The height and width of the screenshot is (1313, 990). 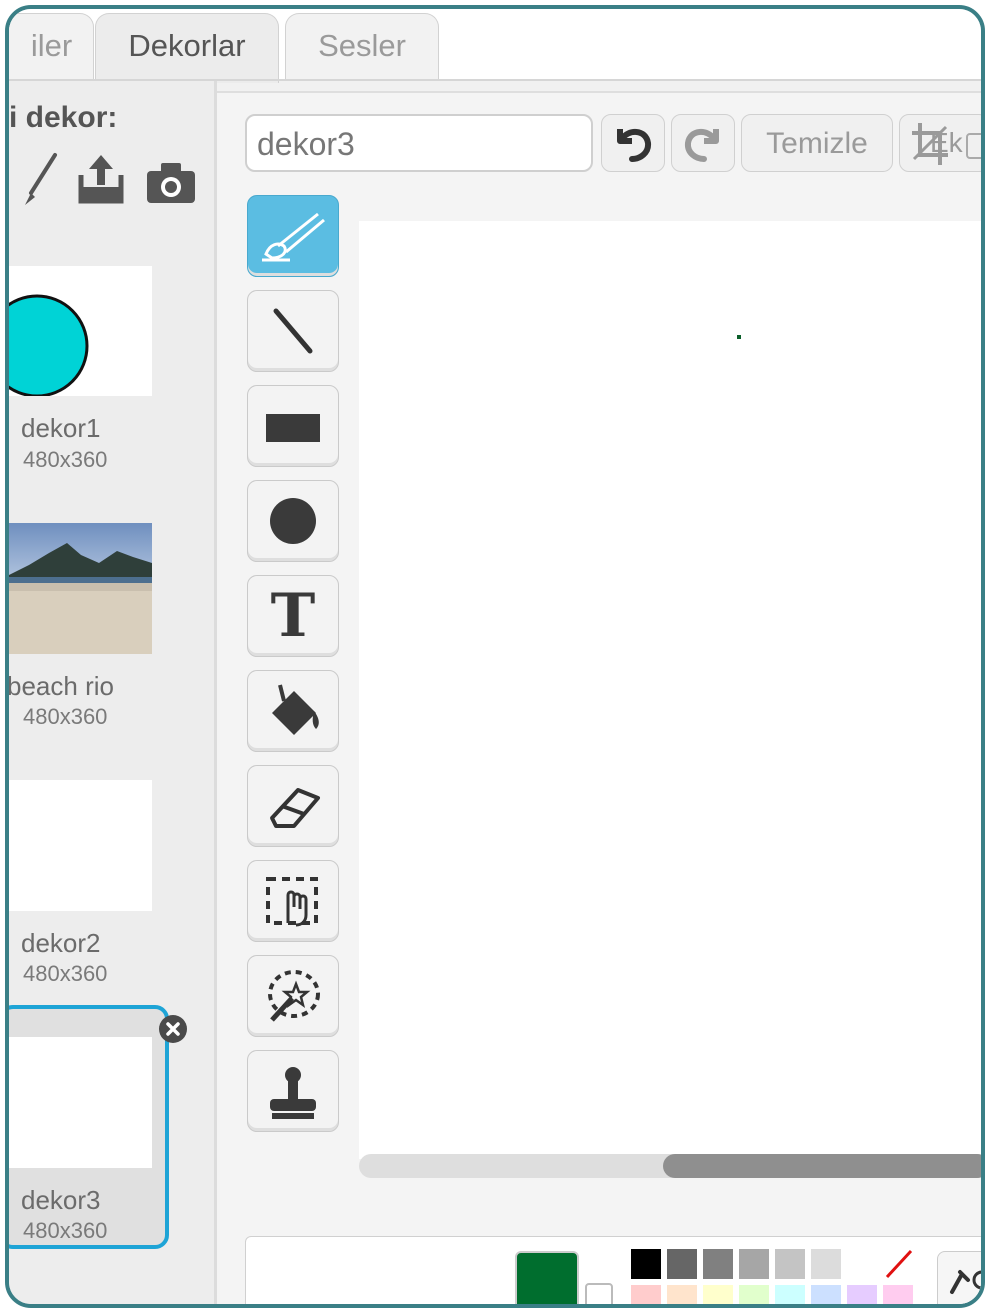 I want to click on text-tool: T, so click(x=293, y=616).